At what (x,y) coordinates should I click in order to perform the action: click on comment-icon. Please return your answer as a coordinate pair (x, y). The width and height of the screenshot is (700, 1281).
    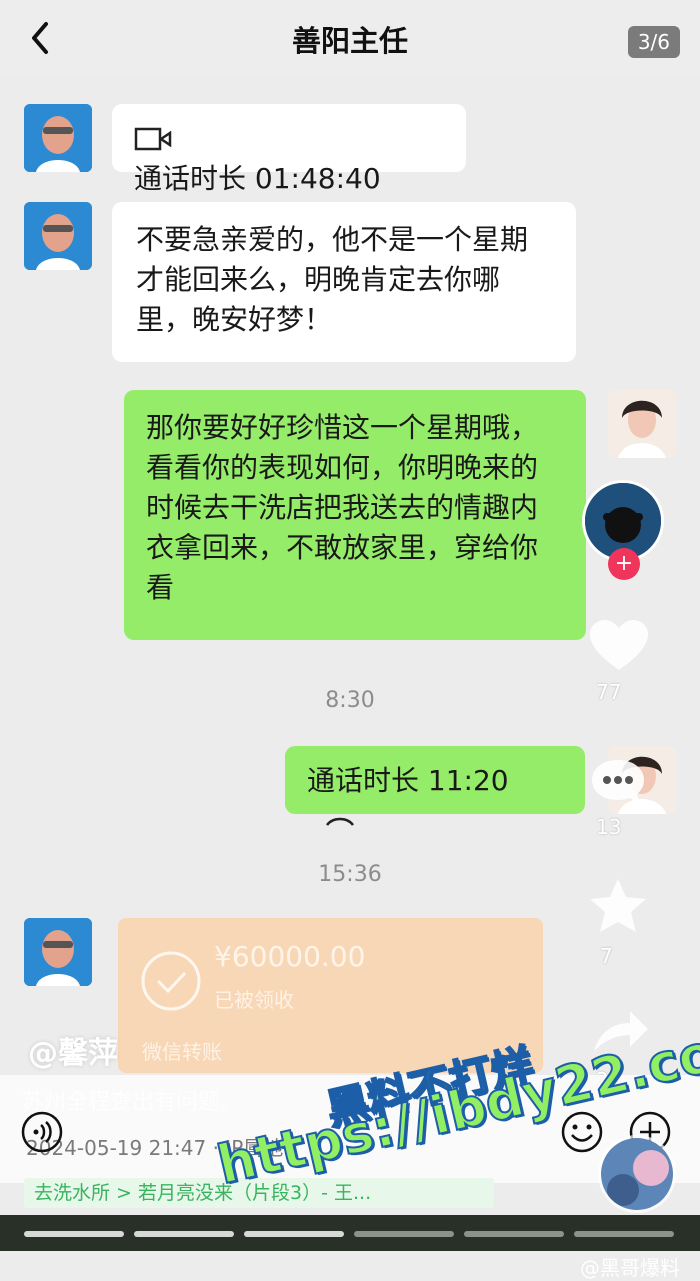
    Looking at the image, I should click on (618, 781).